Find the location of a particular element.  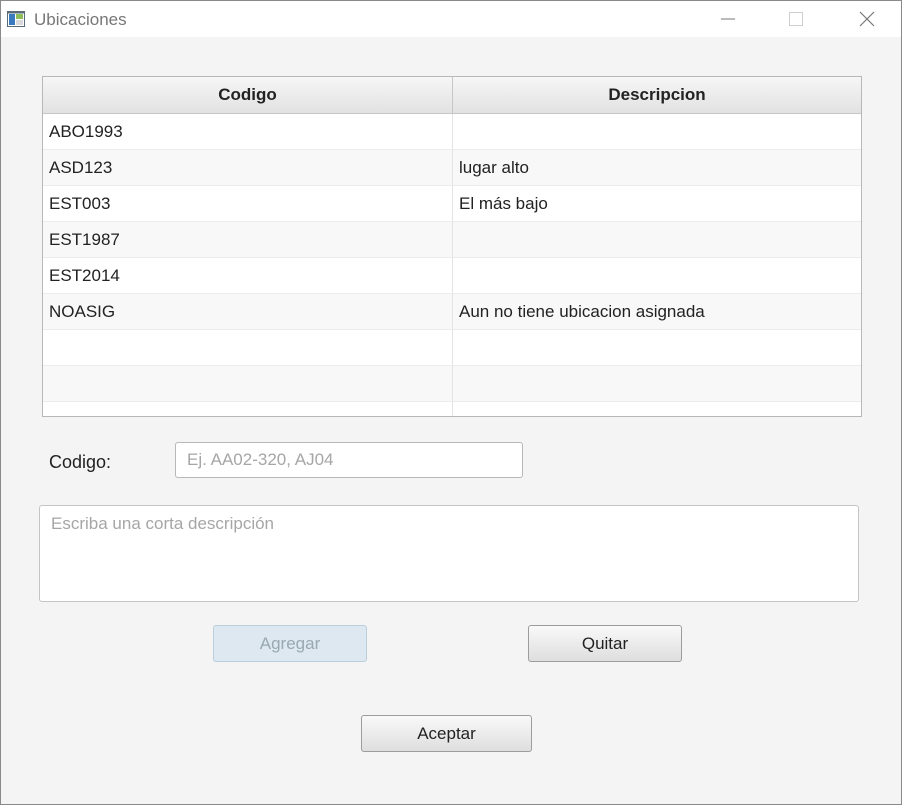

cell-codigo: EST2014 is located at coordinates (248, 276).